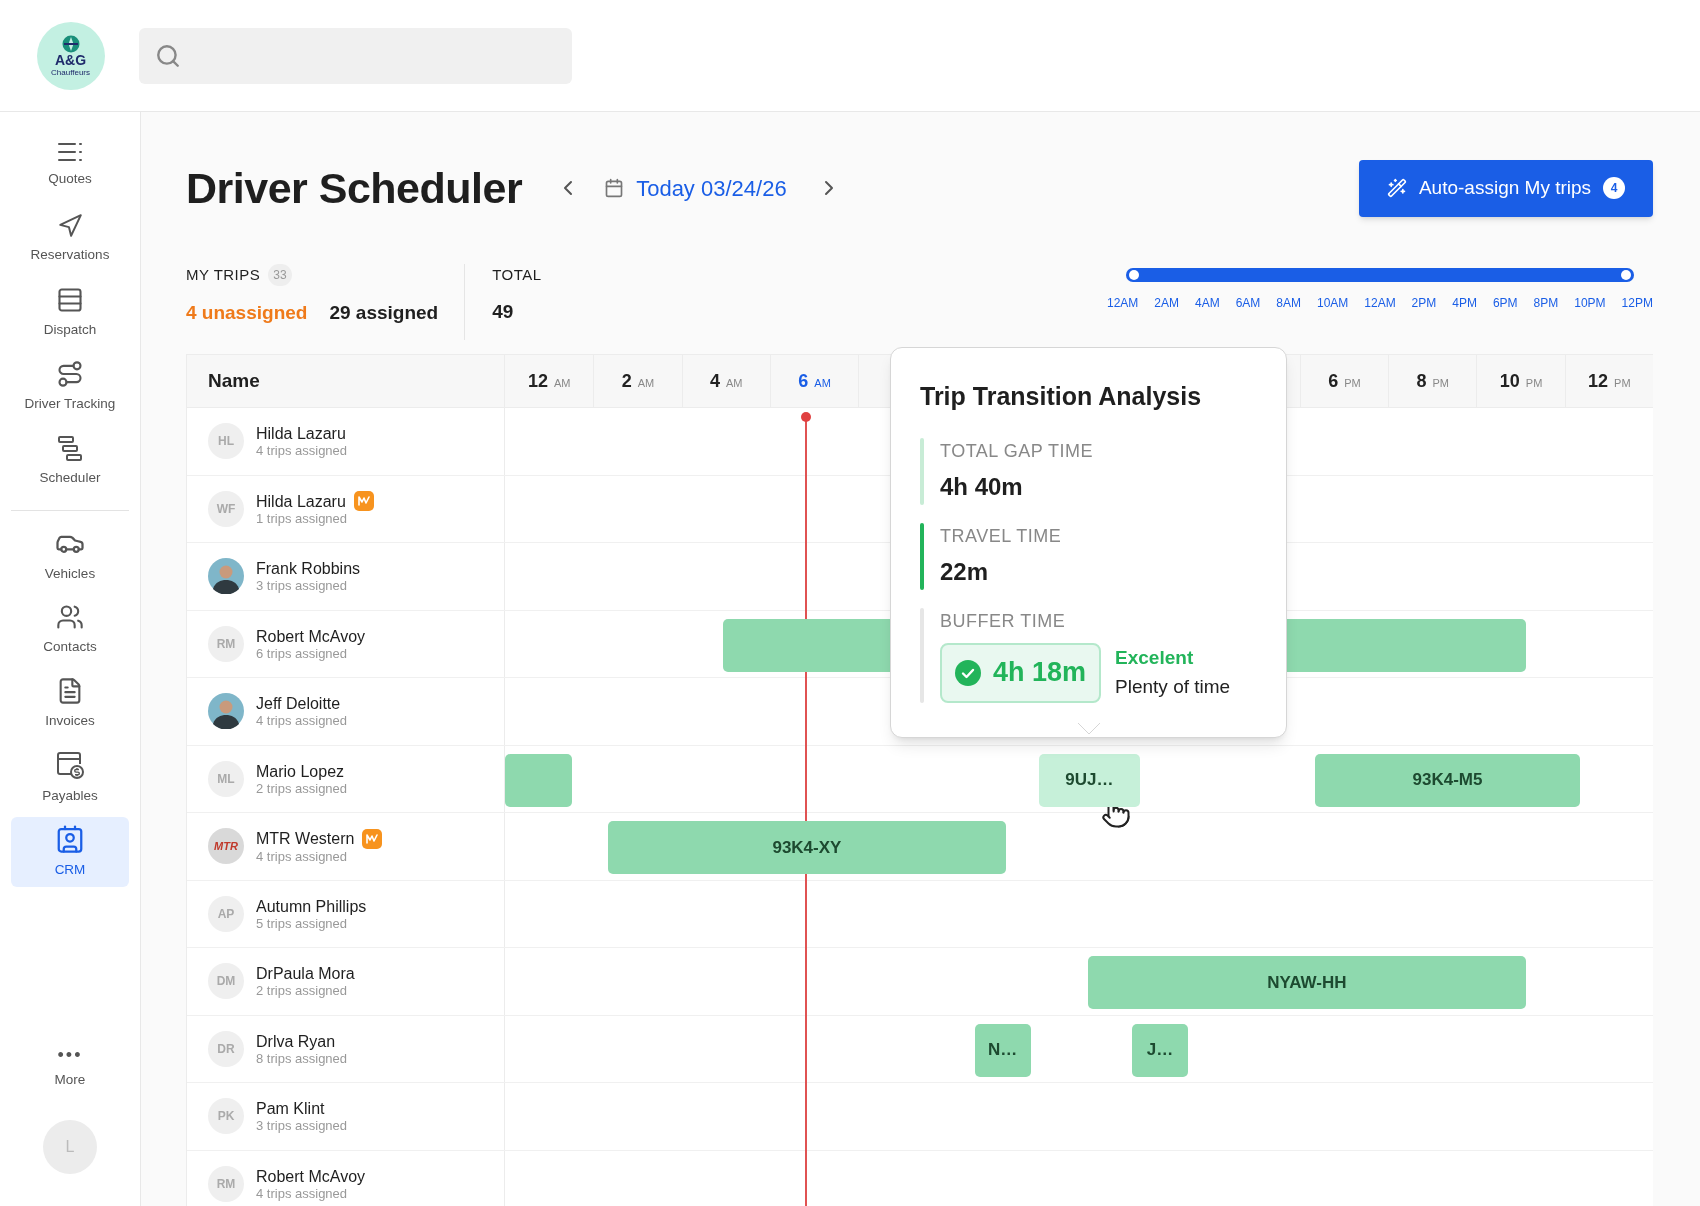 The height and width of the screenshot is (1206, 1700). Describe the element at coordinates (965, 571) in the screenshot. I see `metric-value: 22m` at that location.